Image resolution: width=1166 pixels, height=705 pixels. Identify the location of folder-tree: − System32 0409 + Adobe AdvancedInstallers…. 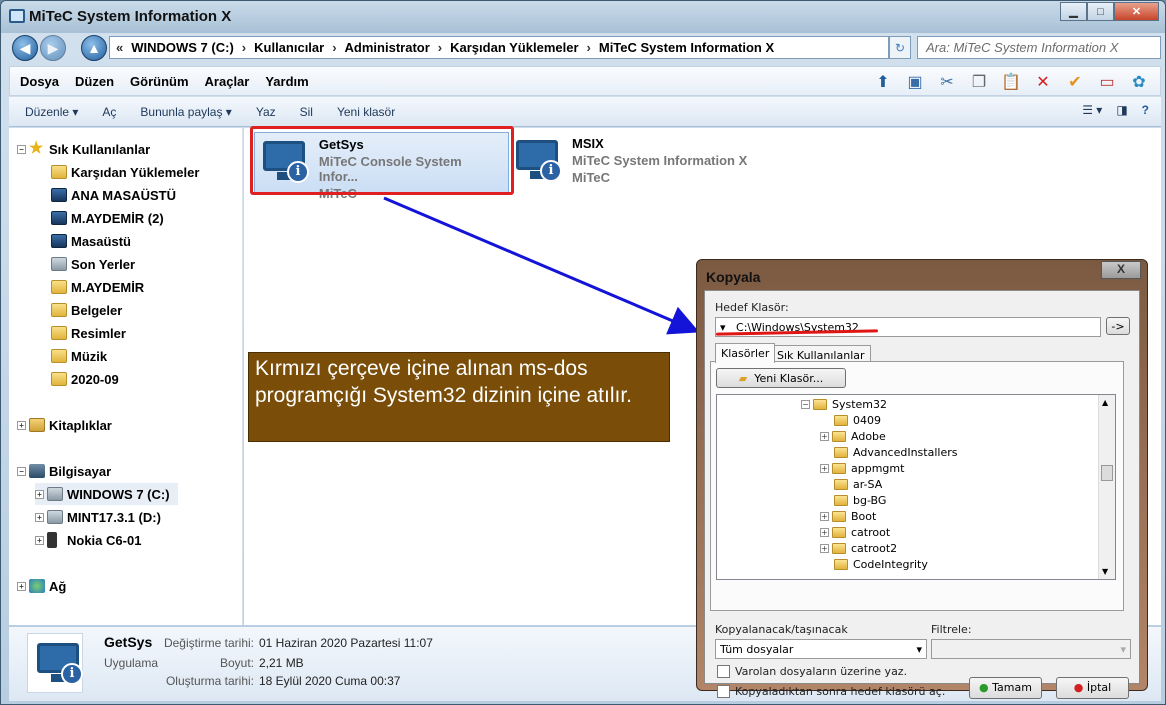
(916, 487).